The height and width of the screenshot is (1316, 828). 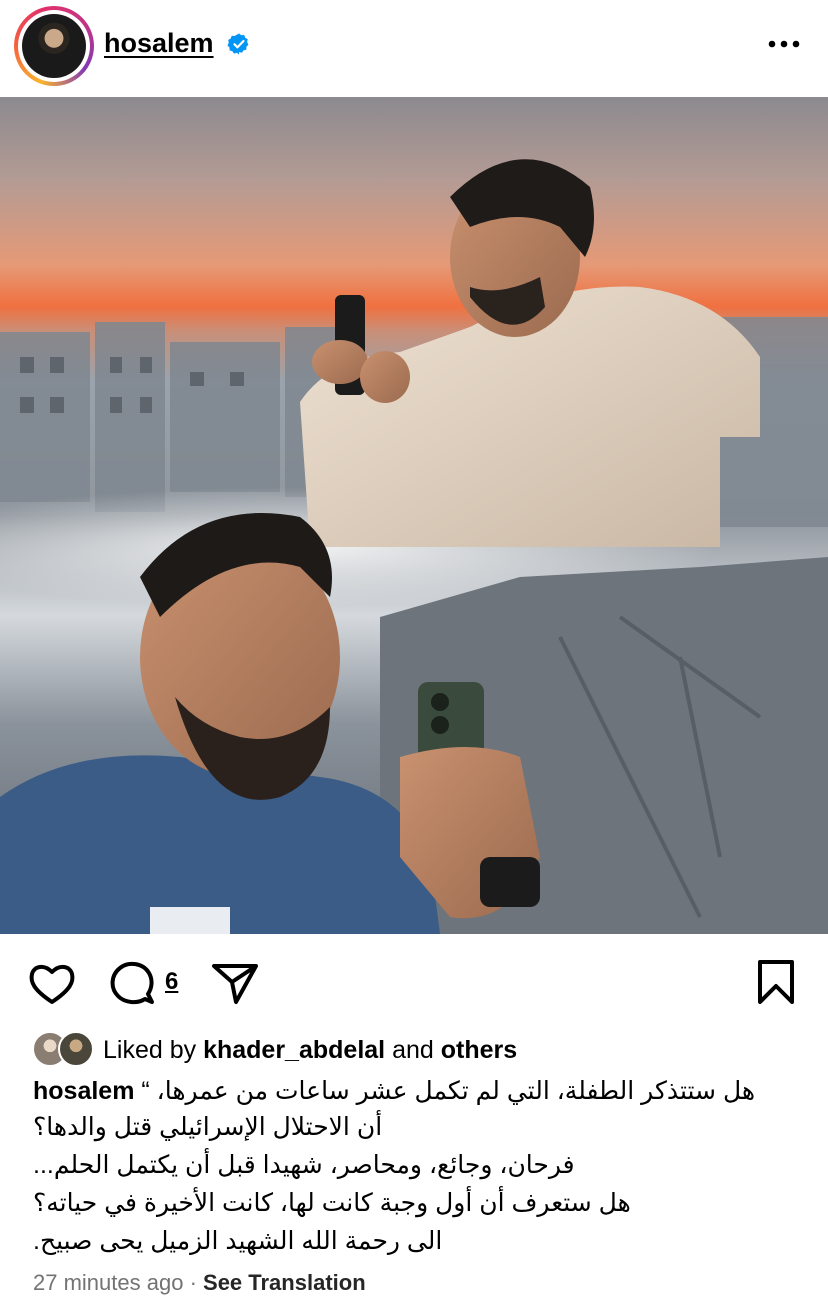 What do you see at coordinates (132, 982) in the screenshot?
I see `comment-icon` at bounding box center [132, 982].